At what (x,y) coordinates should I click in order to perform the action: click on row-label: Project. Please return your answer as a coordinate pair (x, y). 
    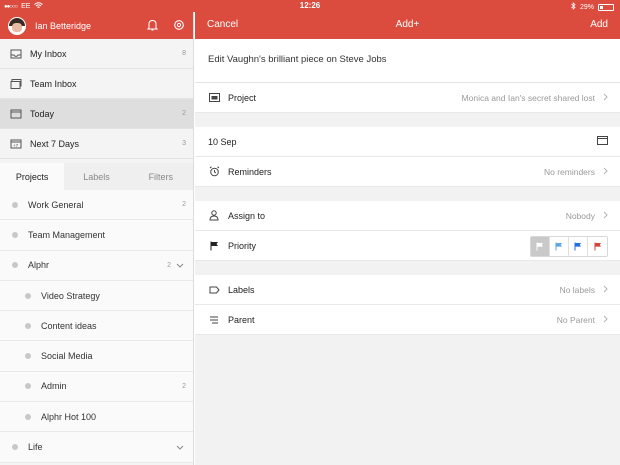
    Looking at the image, I should click on (242, 97).